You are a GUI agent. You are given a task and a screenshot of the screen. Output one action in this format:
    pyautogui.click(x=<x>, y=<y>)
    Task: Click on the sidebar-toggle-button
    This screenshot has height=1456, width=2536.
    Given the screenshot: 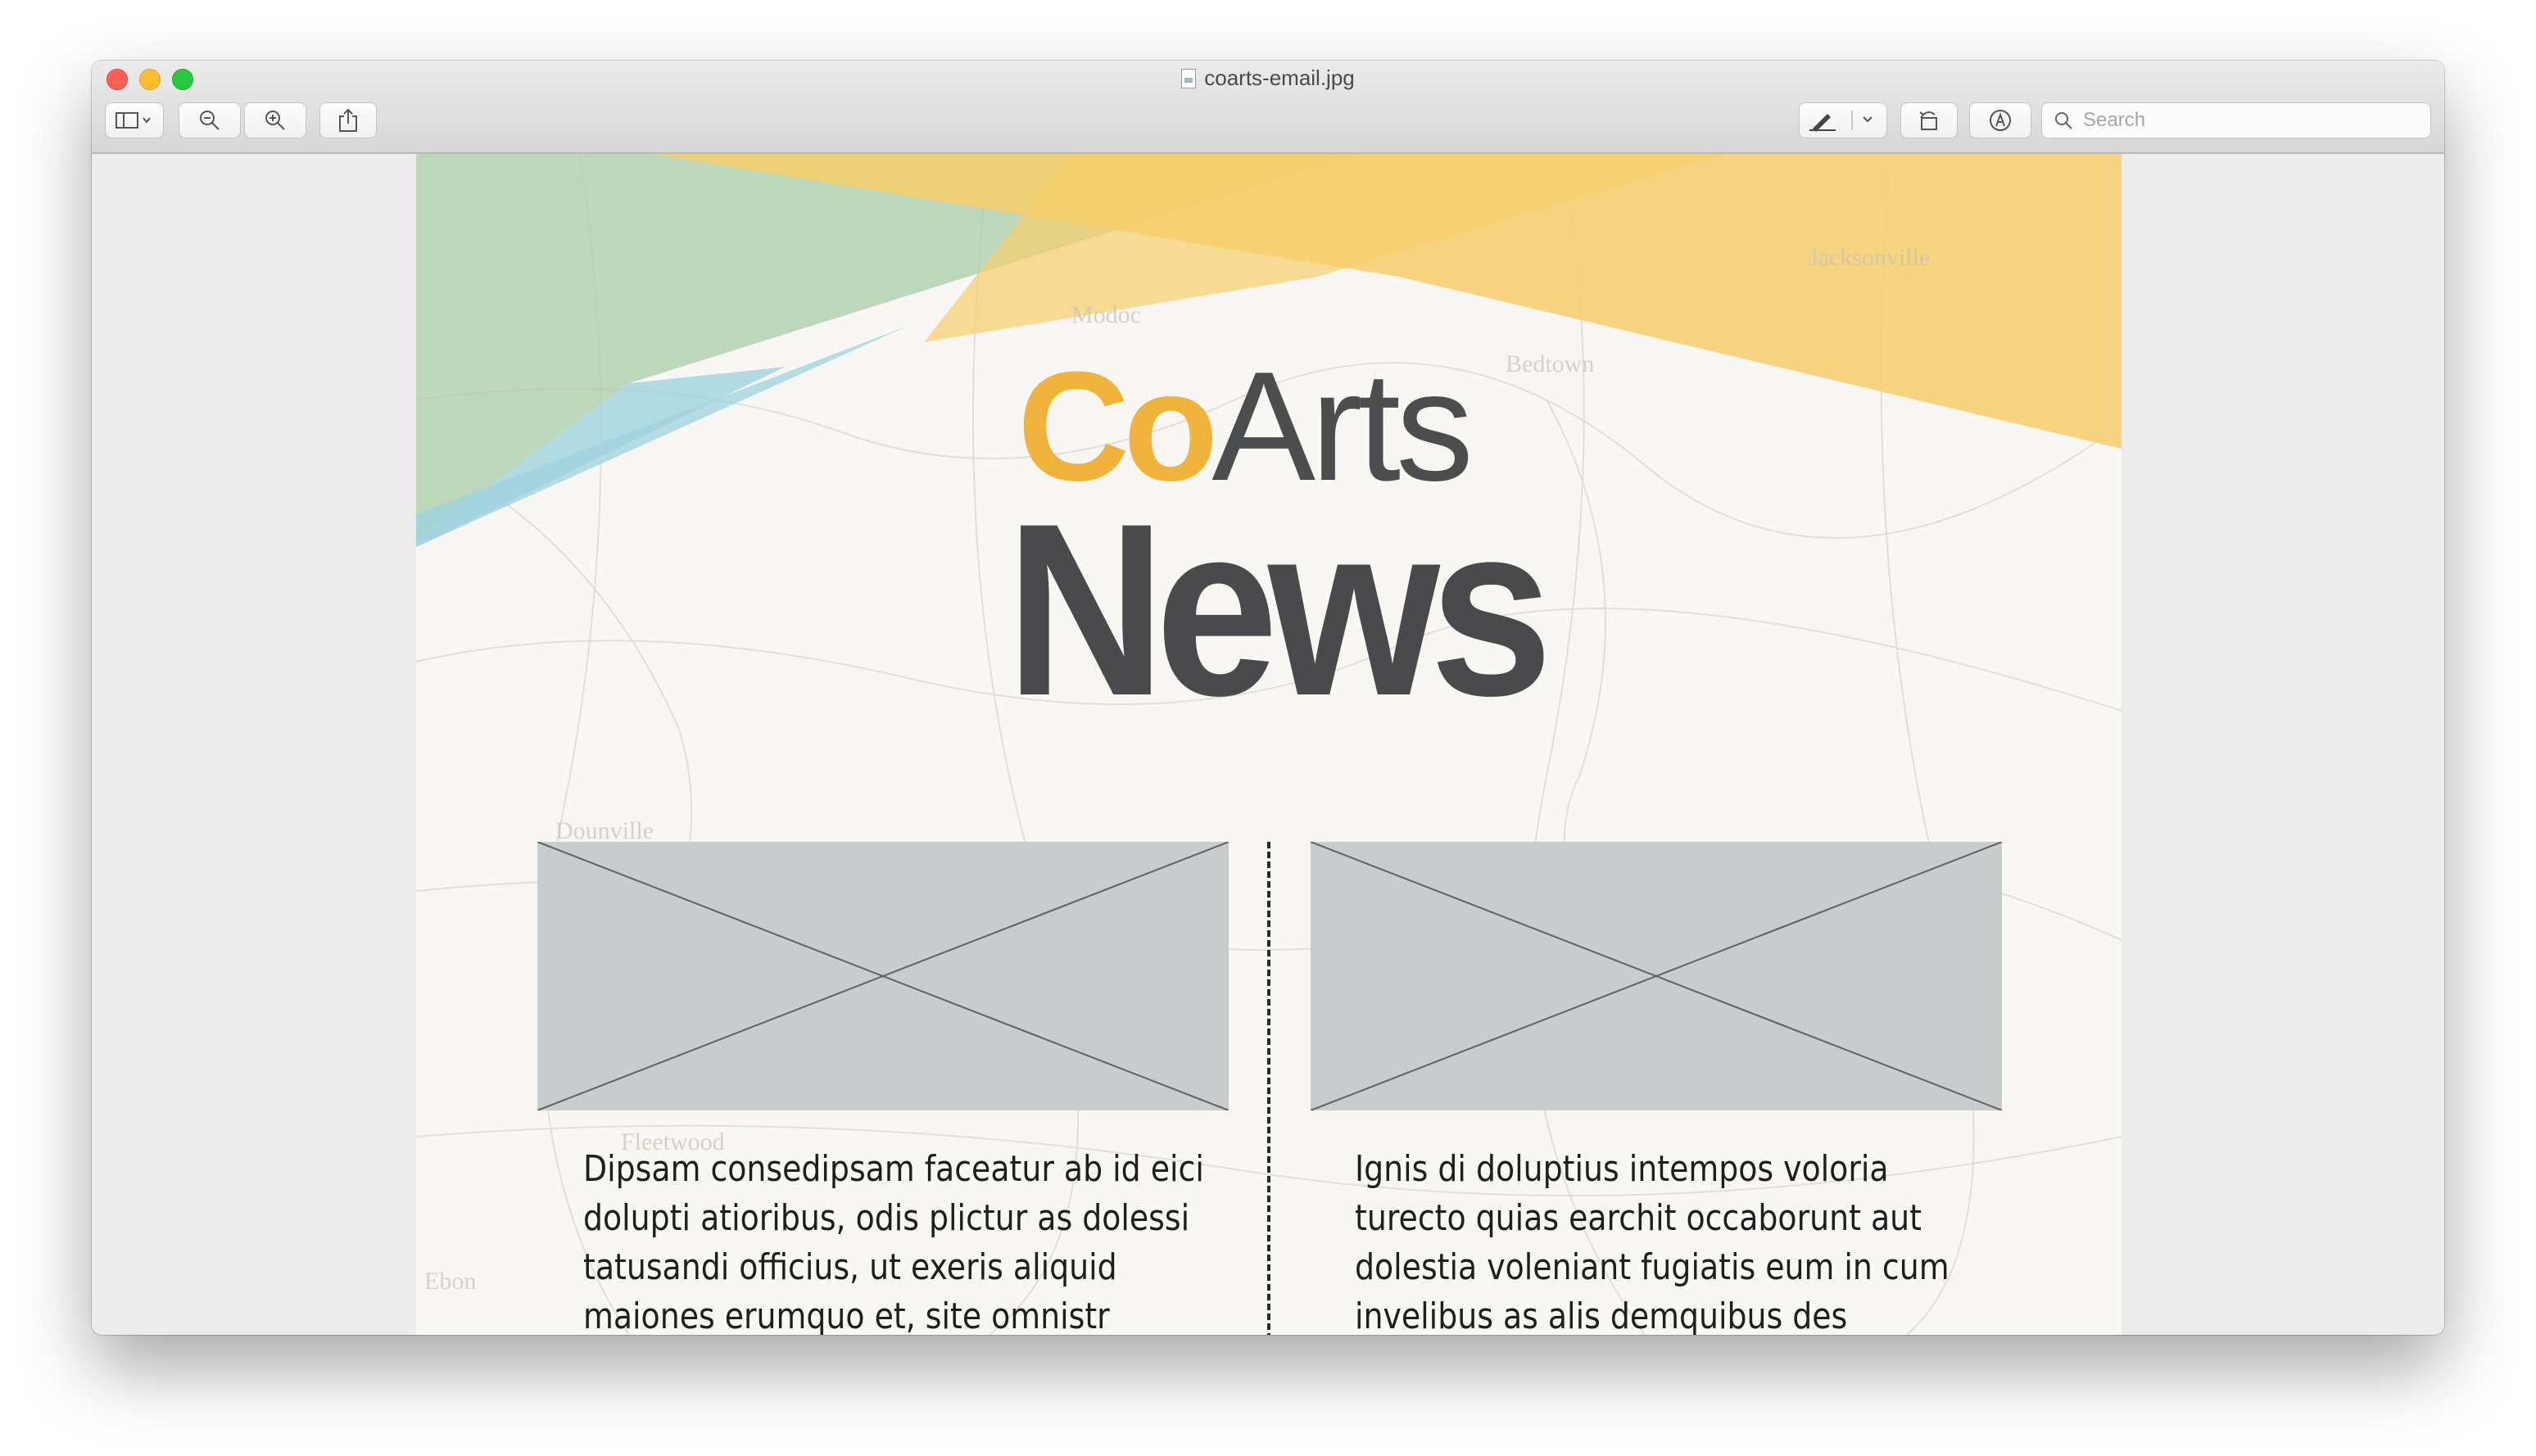 What is the action you would take?
    pyautogui.click(x=134, y=120)
    